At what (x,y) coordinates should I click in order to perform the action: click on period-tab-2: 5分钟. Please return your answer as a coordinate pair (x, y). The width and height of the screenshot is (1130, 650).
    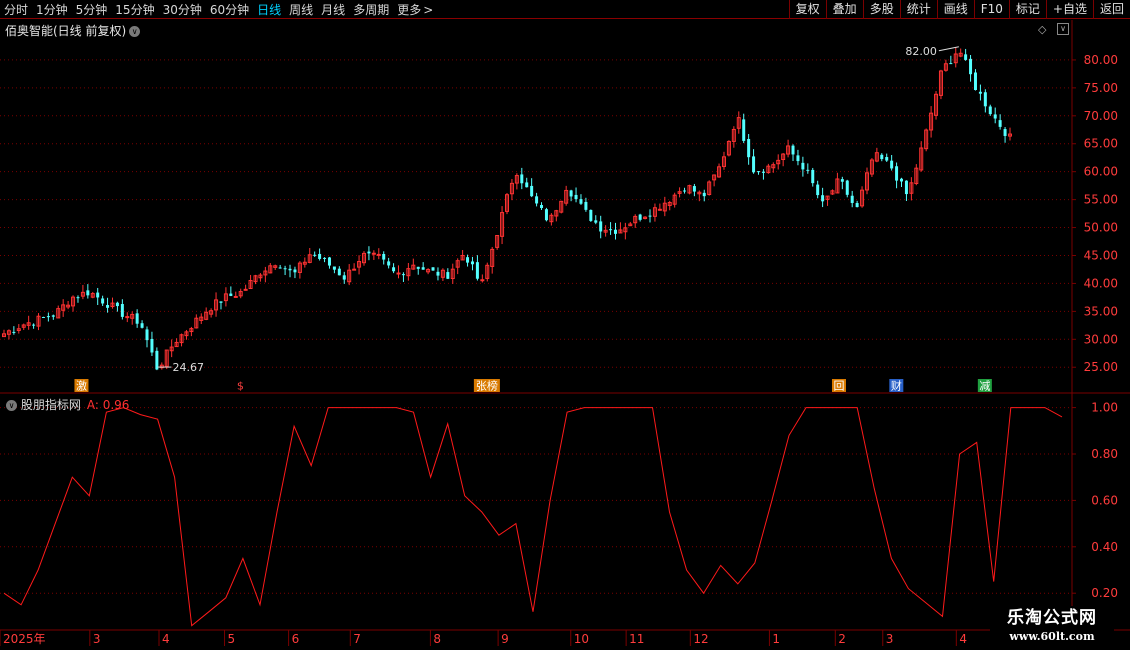
    Looking at the image, I should click on (92, 9).